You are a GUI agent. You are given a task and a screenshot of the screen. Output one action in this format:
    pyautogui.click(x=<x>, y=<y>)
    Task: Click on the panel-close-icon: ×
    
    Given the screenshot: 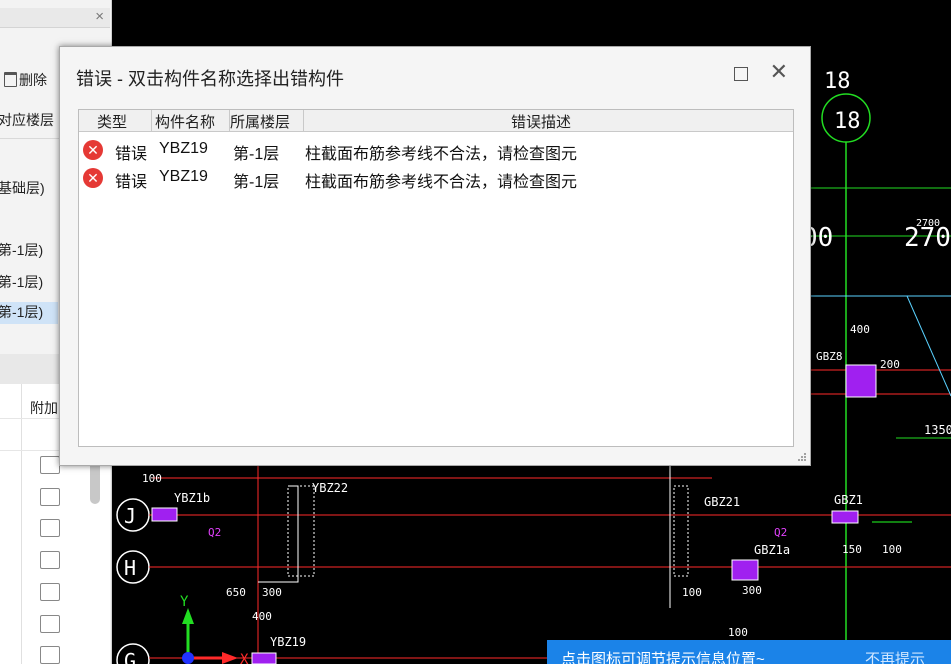 What is the action you would take?
    pyautogui.click(x=99, y=16)
    